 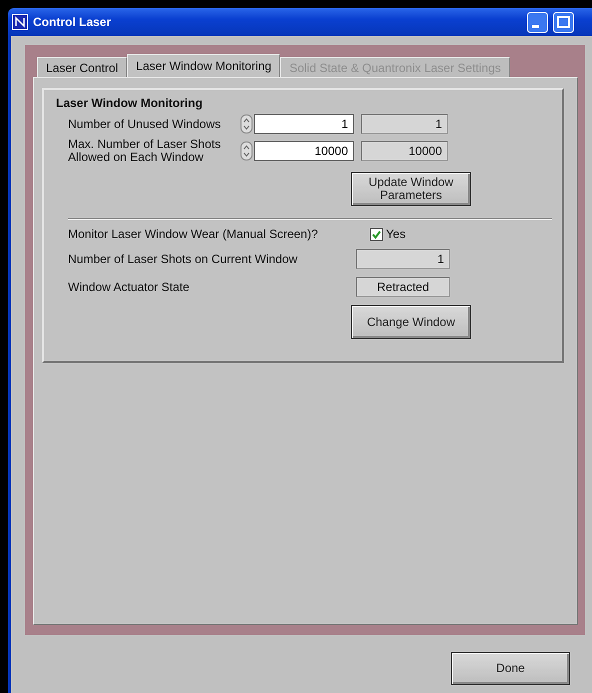 I want to click on field-label: Monitor Laser Window Wear (Manual Screen)?, so click(x=193, y=234).